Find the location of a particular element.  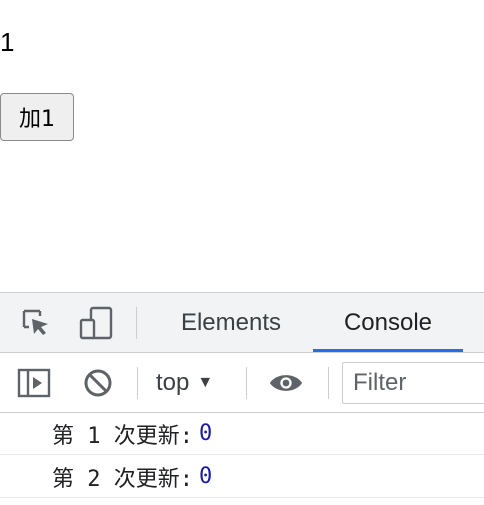

clear-console-icon is located at coordinates (98, 383).